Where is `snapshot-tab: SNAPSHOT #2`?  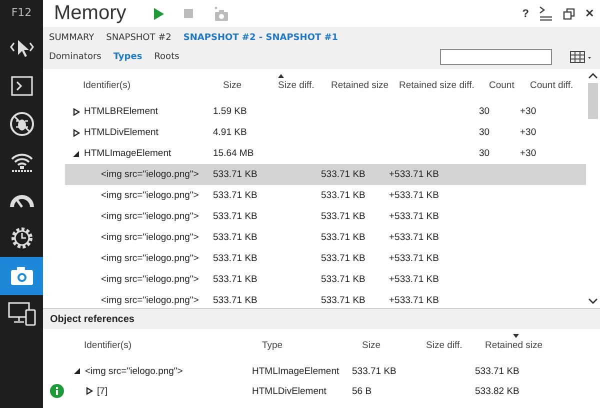
snapshot-tab: SNAPSHOT #2 is located at coordinates (139, 38).